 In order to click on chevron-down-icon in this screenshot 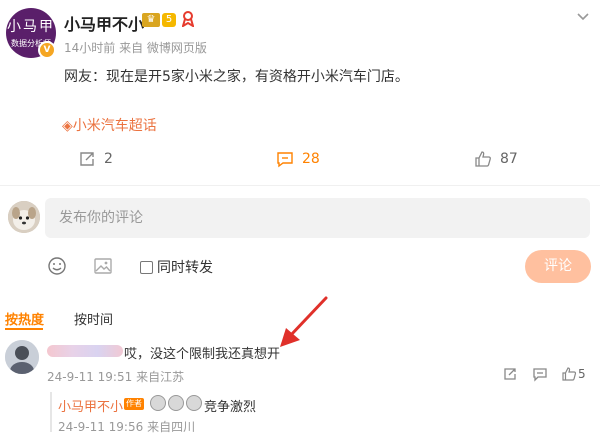, I will do `click(583, 16)`.